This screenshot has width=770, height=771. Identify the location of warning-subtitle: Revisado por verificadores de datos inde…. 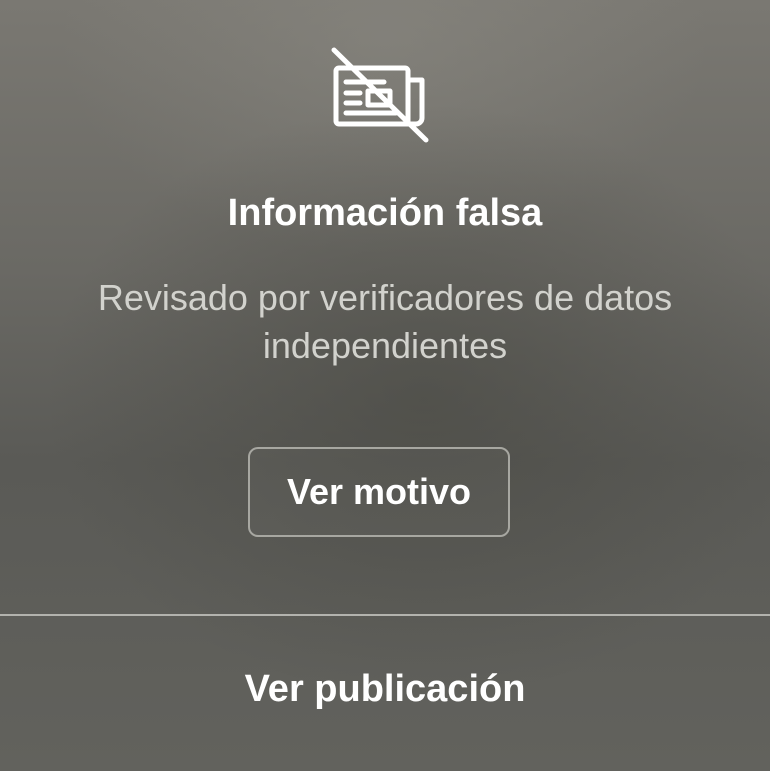
(385, 321).